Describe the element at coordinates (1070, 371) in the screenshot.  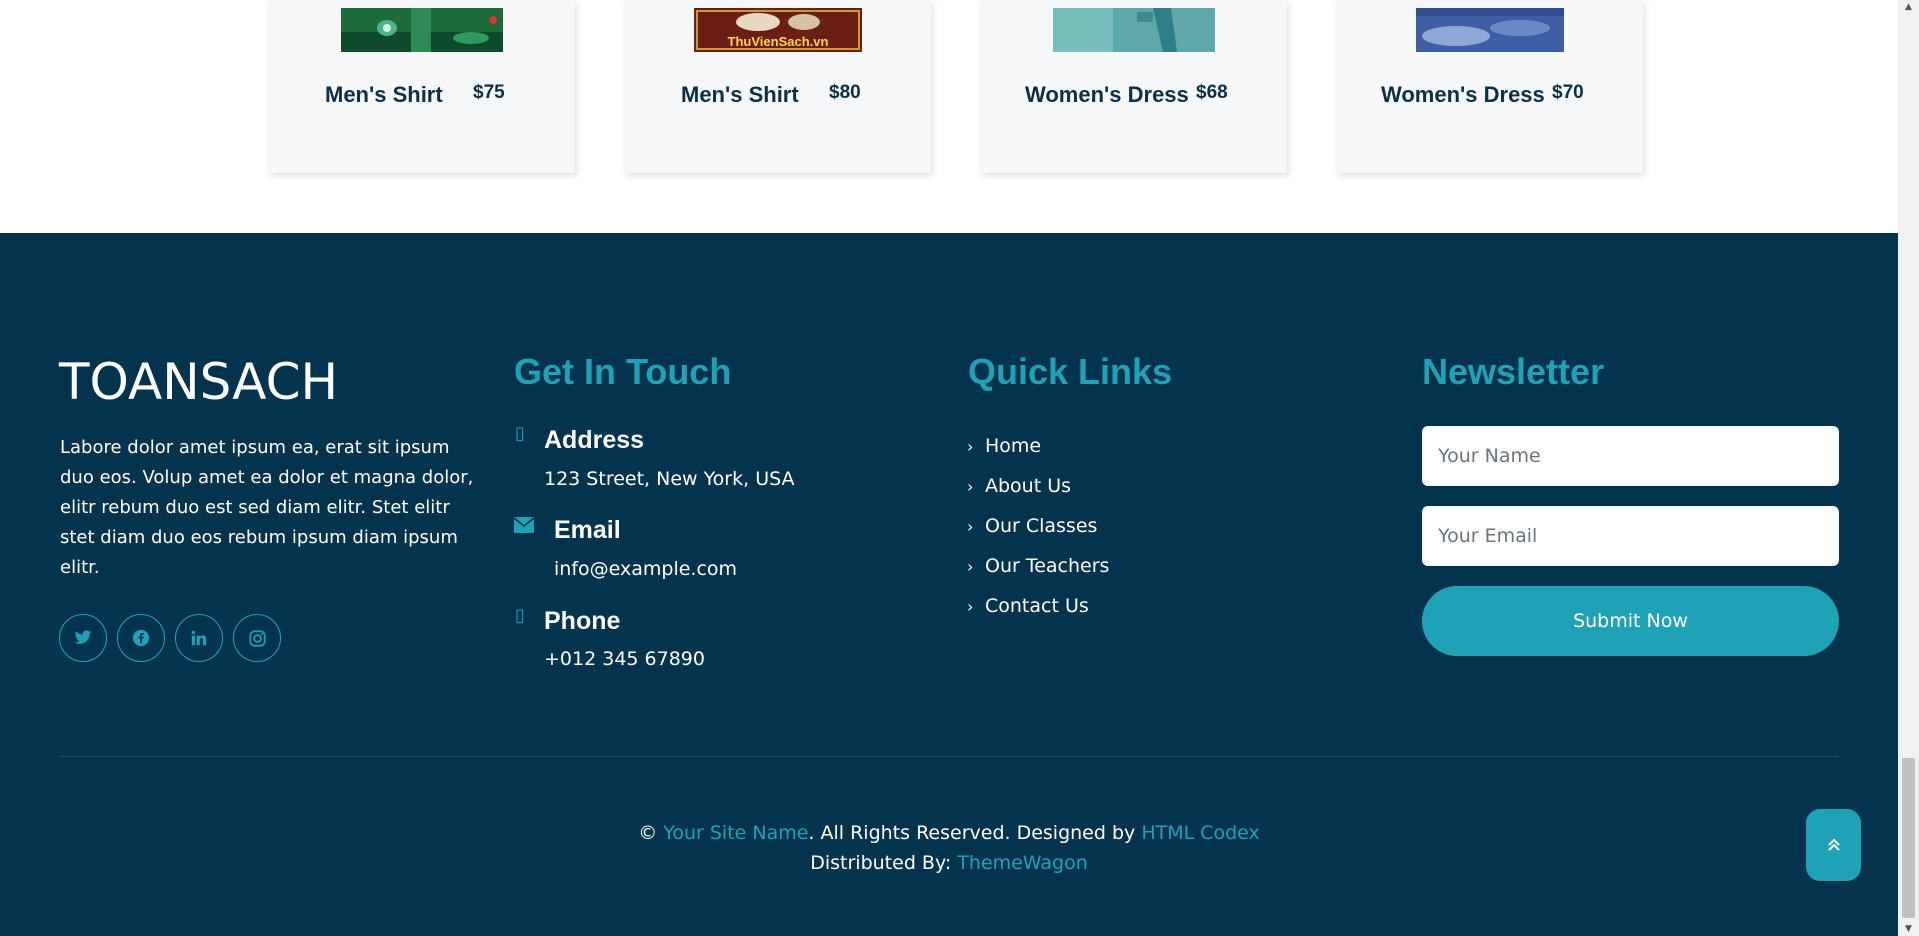
I see `quick-links-title: Quick Links` at that location.